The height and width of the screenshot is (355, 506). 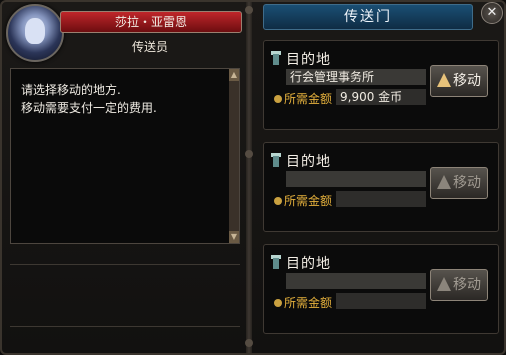 I want to click on dialog-line: 移动需要支付一定的费用., so click(x=89, y=108).